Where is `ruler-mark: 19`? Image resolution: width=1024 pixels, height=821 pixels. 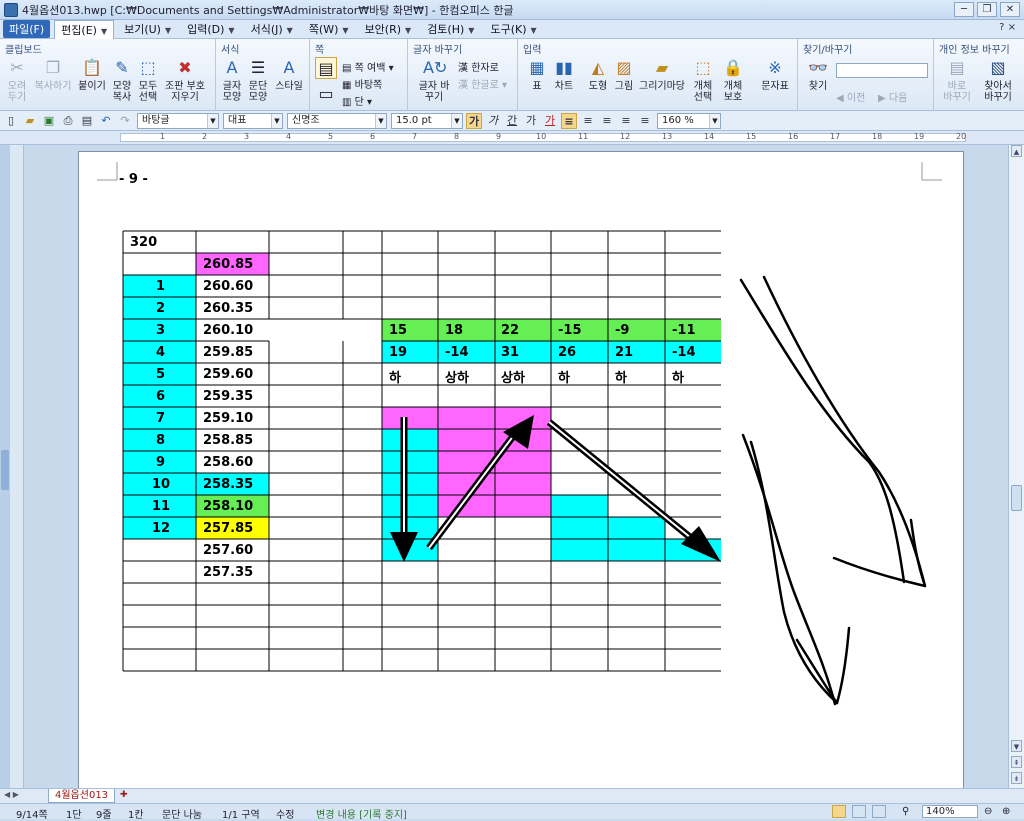
ruler-mark: 19 is located at coordinates (919, 136).